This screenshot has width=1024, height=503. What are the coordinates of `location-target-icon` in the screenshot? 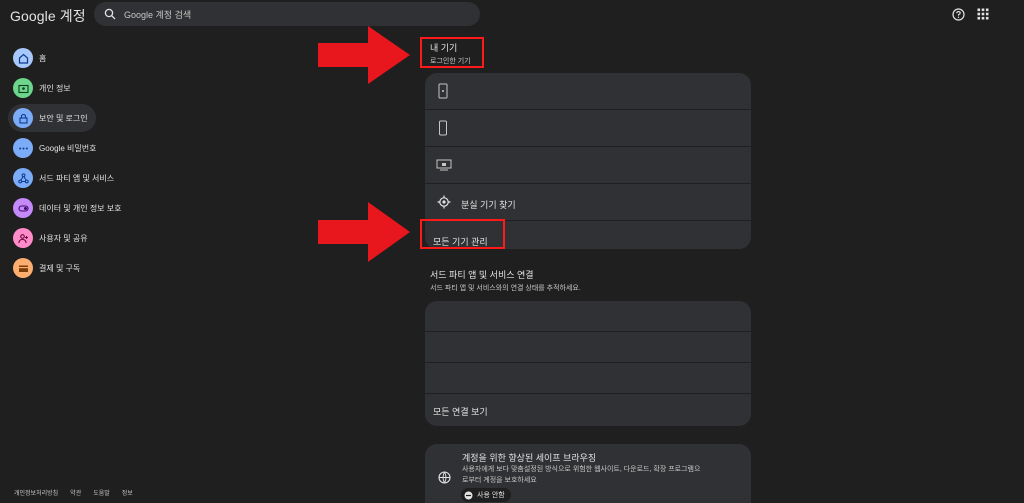 It's located at (444, 202).